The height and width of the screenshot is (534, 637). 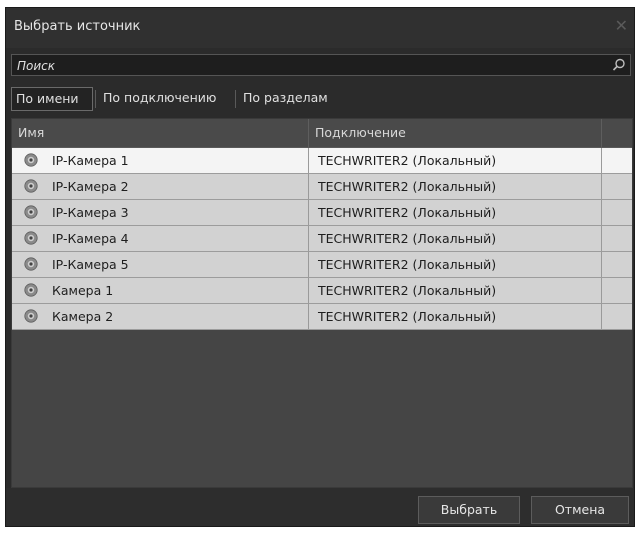 I want to click on row-name: IP-Камера 3, so click(x=90, y=212).